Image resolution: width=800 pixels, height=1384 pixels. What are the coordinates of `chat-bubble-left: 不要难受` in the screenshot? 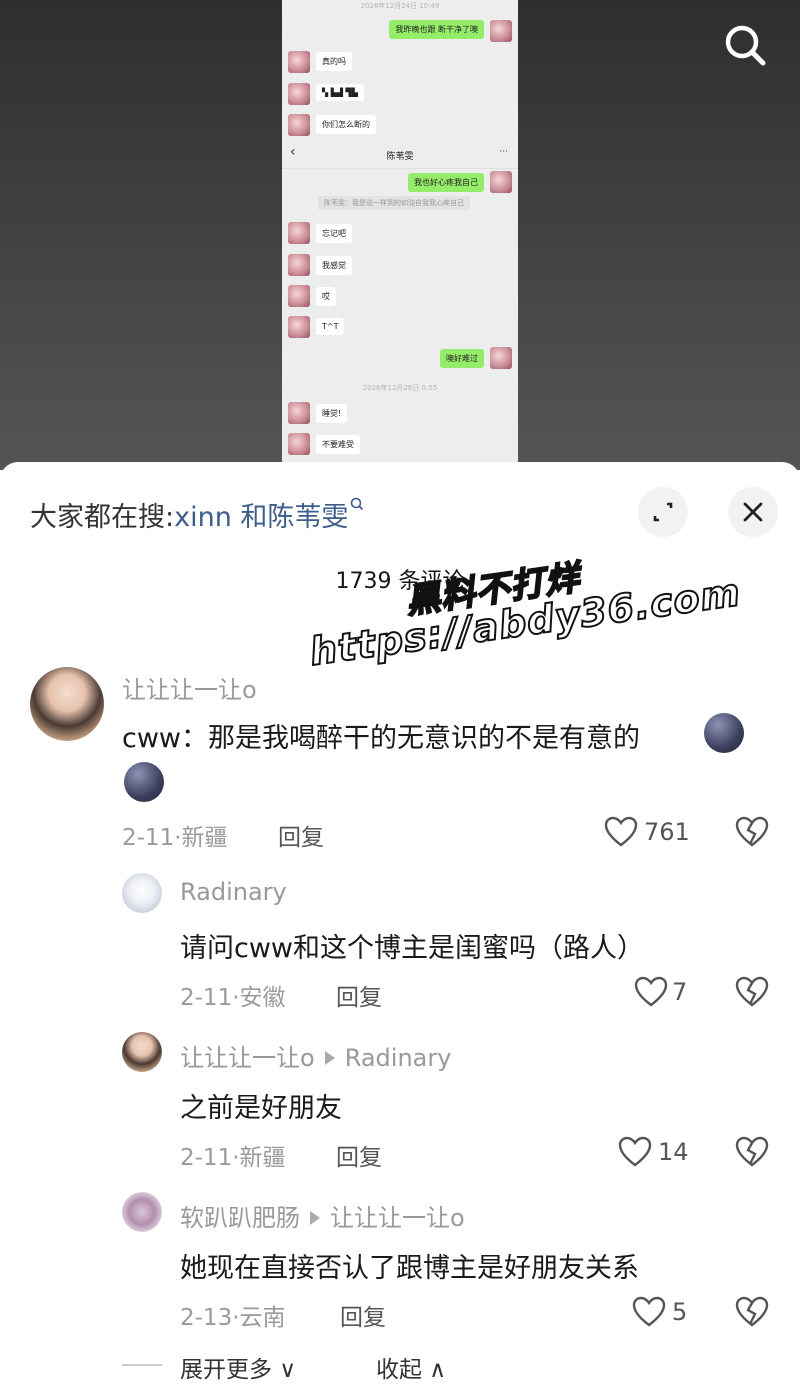 It's located at (338, 444).